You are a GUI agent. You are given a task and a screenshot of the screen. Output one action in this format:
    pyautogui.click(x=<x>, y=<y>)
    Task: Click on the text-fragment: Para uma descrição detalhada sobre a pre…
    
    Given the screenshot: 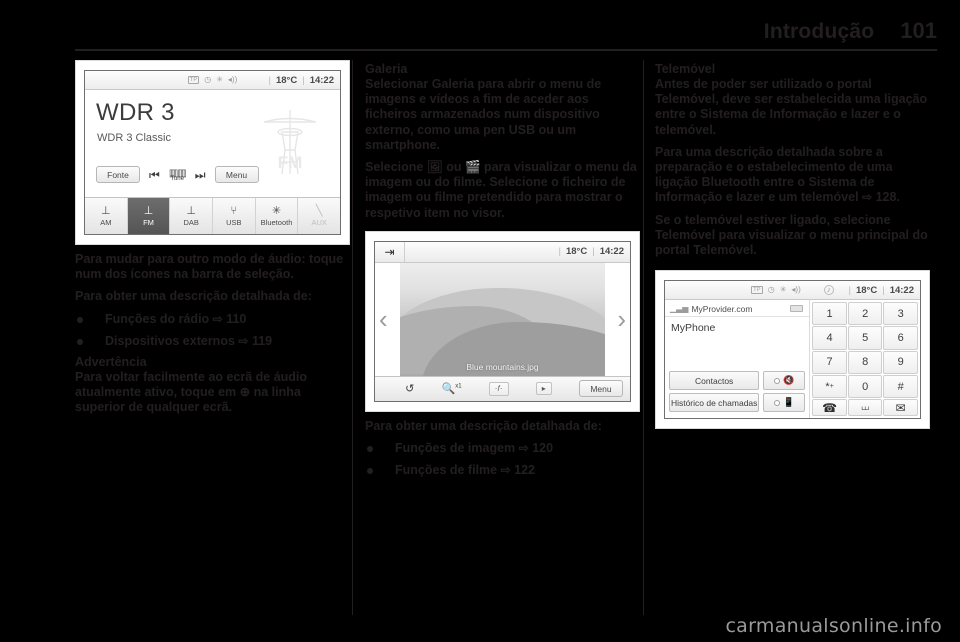 What is the action you would take?
    pyautogui.click(x=774, y=174)
    